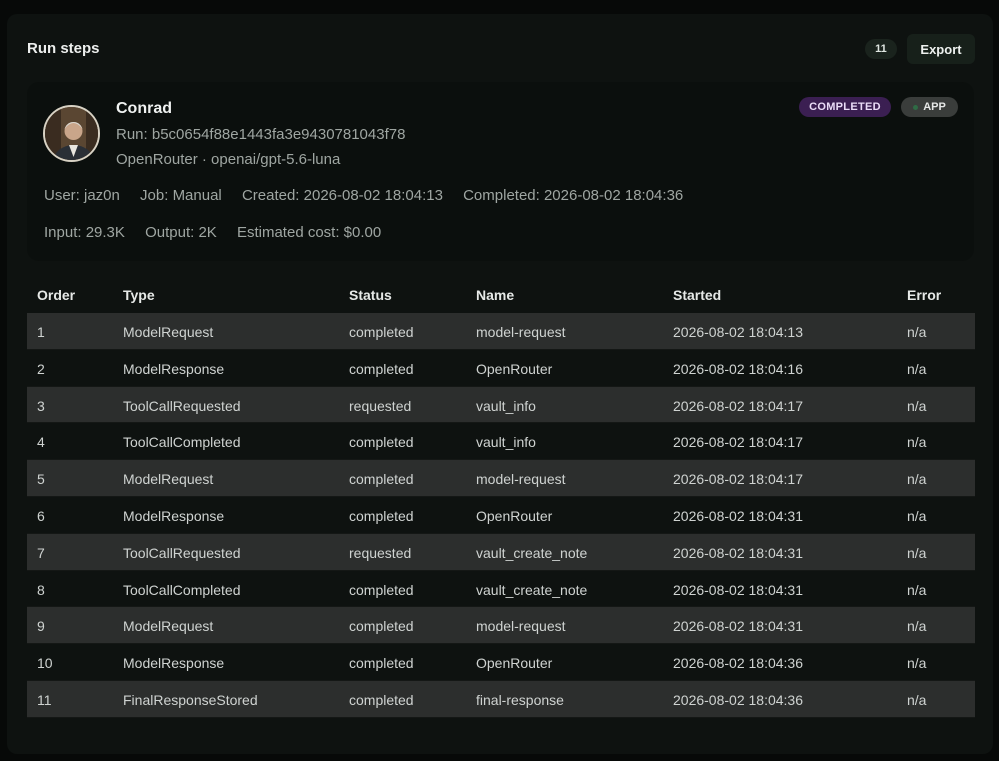  Describe the element at coordinates (41, 368) in the screenshot. I see `cell-order: 2` at that location.